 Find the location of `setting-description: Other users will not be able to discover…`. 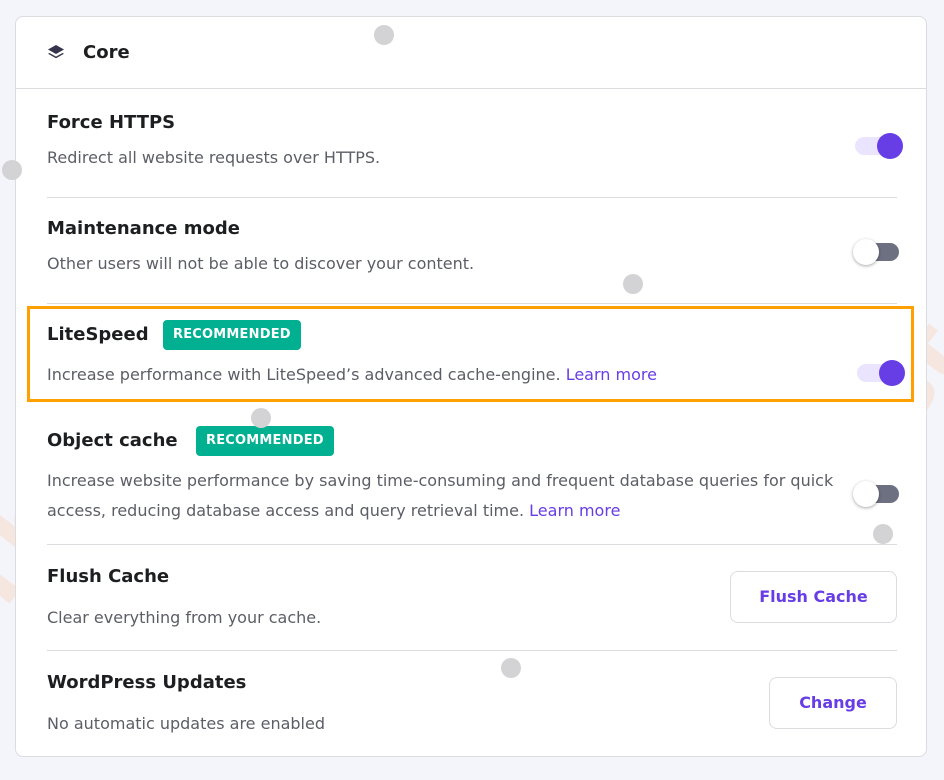

setting-description: Other users will not be able to discover… is located at coordinates (261, 263).